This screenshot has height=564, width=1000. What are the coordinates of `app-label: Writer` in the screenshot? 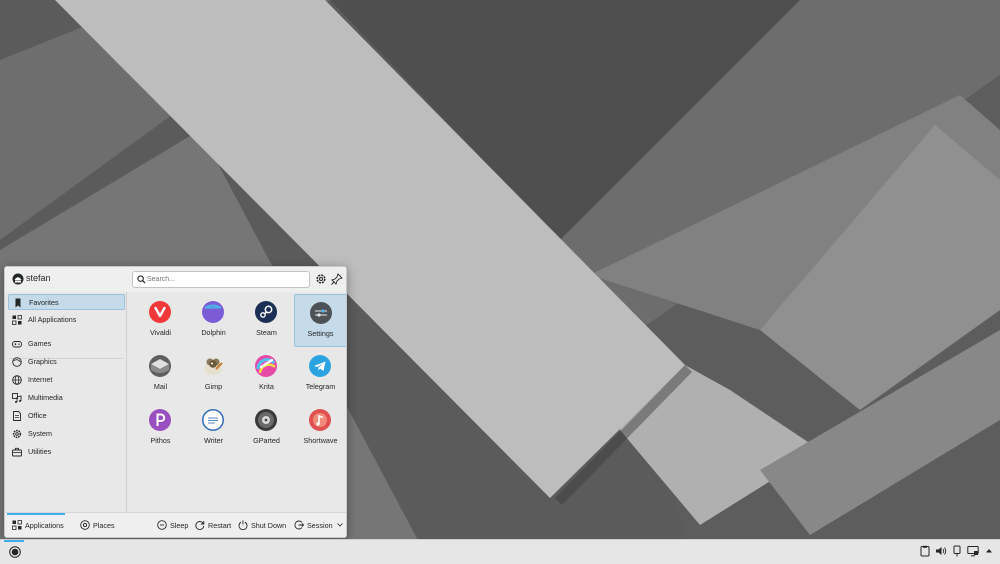 It's located at (213, 440).